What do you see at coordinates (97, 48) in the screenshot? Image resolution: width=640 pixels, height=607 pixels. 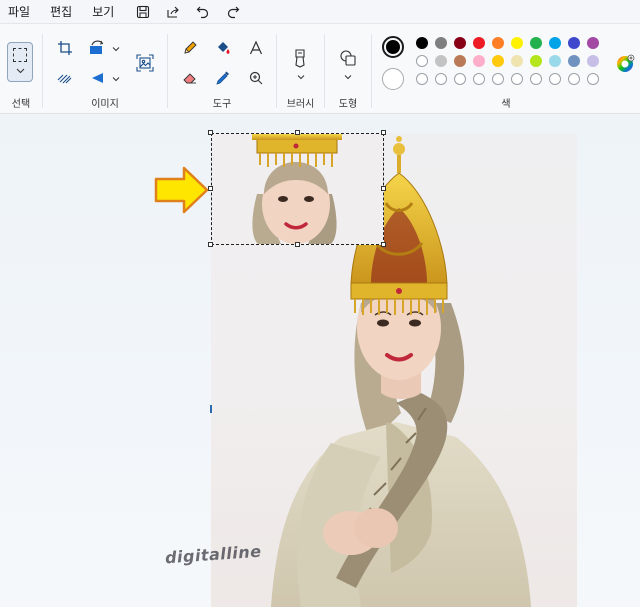 I see `resize-icon` at bounding box center [97, 48].